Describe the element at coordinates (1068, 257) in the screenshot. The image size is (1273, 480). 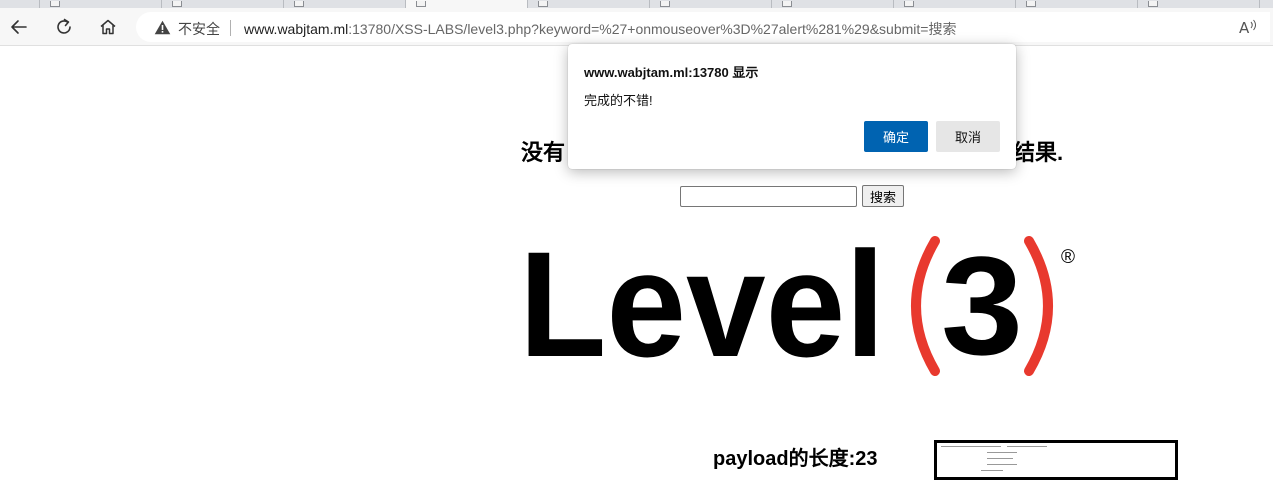
I see `logo-registered: ®` at that location.